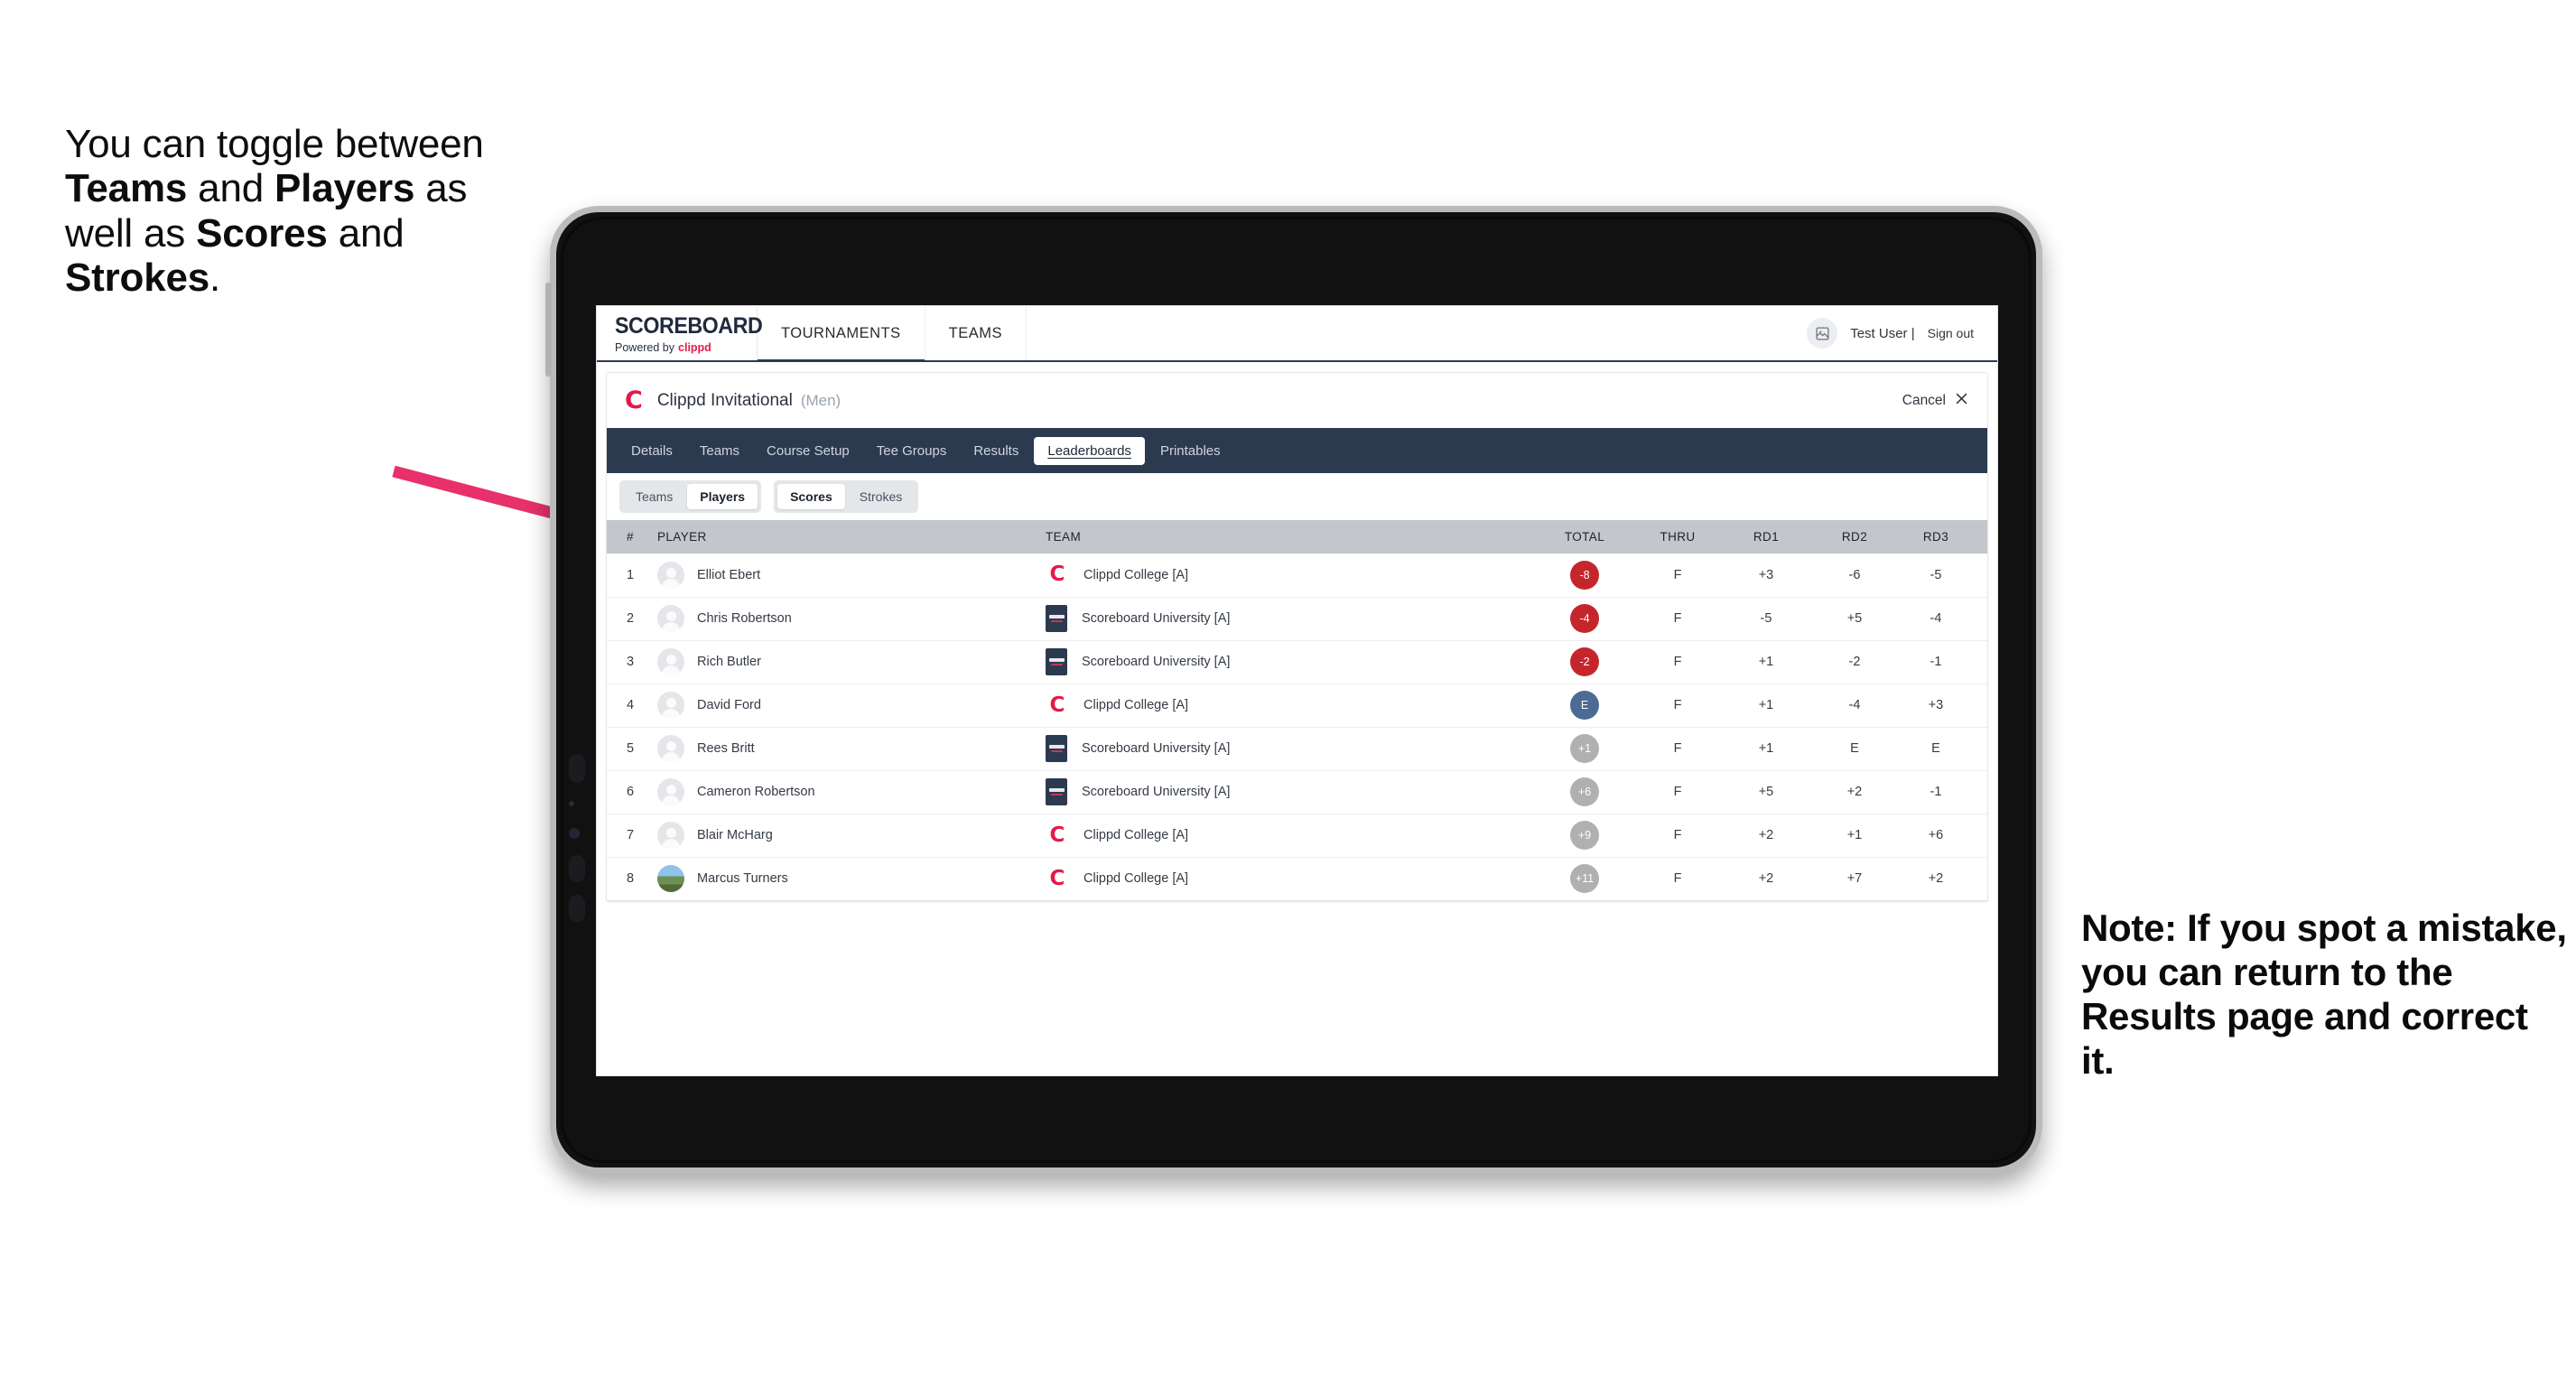 This screenshot has height=1386, width=2576. What do you see at coordinates (719, 451) in the screenshot?
I see `subnav-item-teams: Teams` at bounding box center [719, 451].